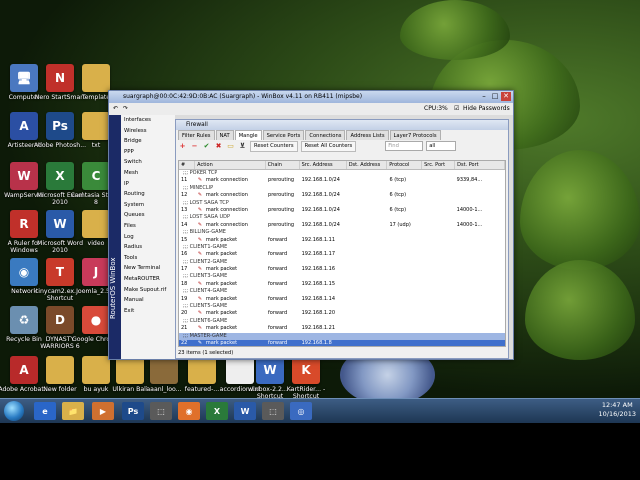 This screenshot has width=640, height=480. I want to click on filter-icon: ⊻, so click(242, 146).